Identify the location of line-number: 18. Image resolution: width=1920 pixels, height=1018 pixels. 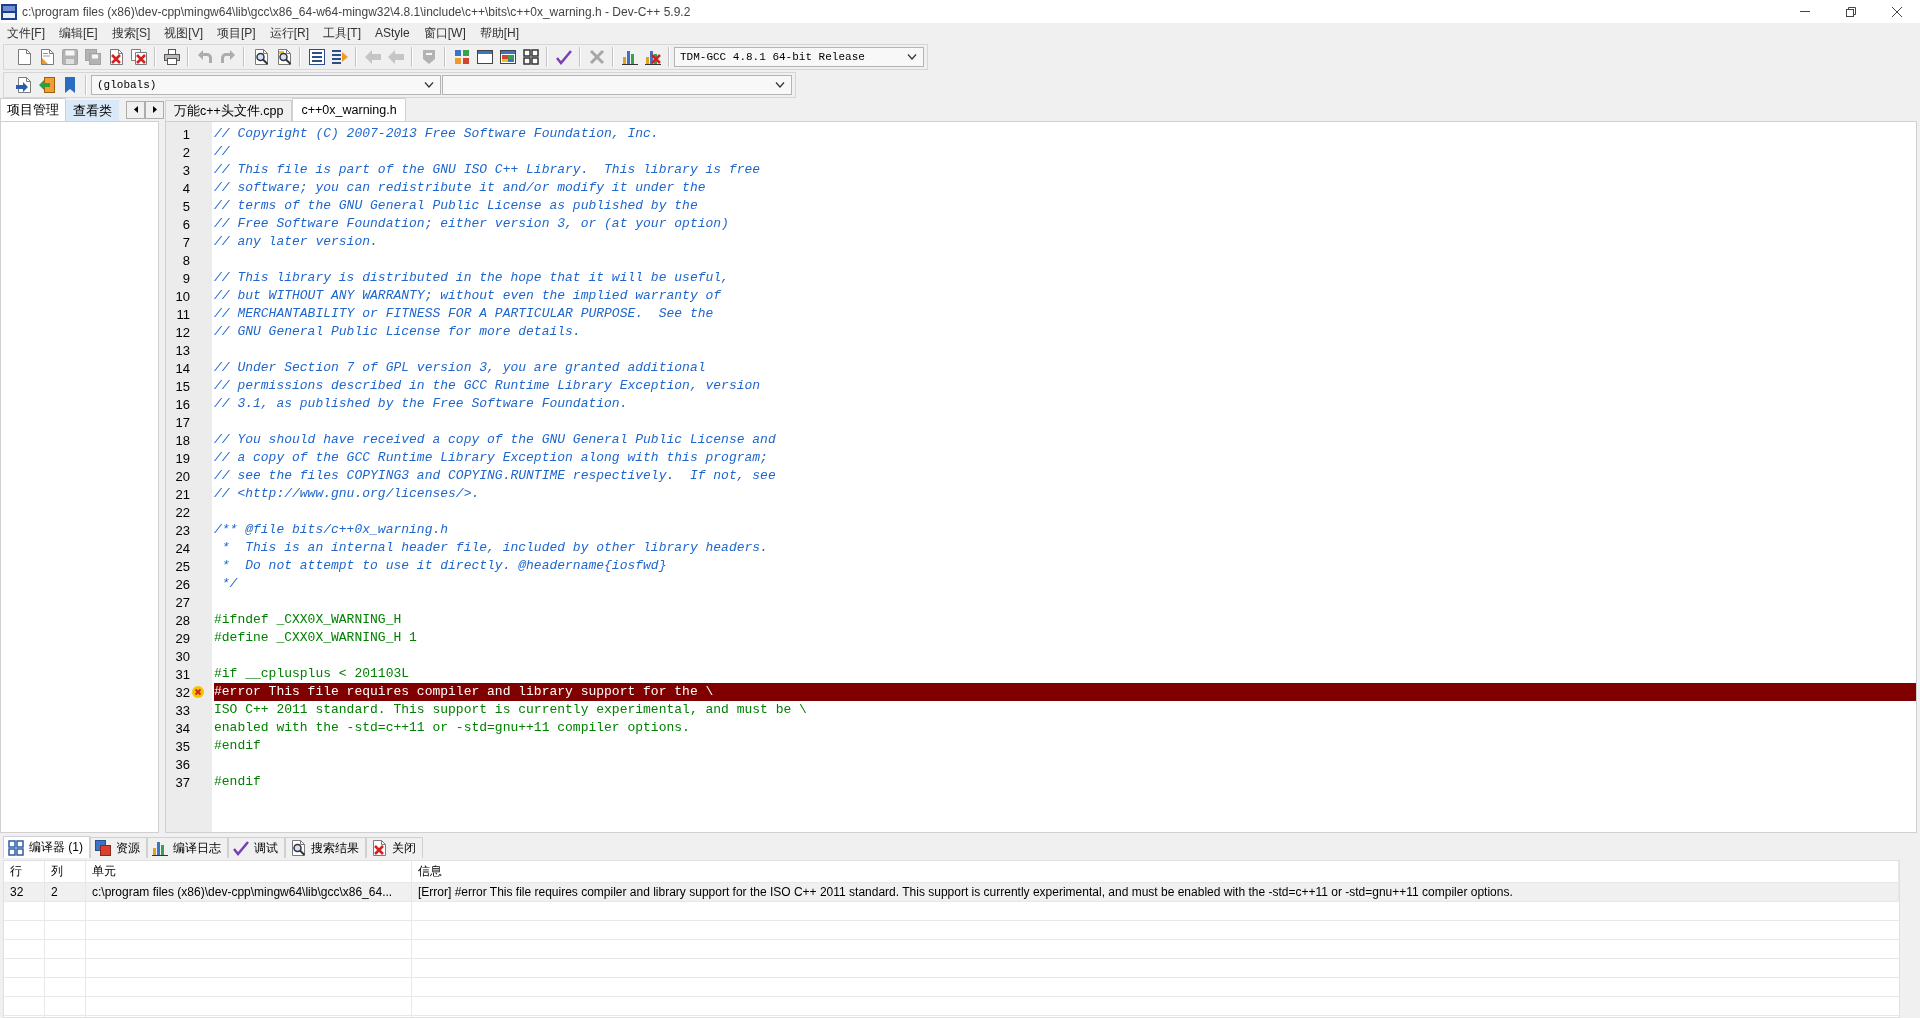
(182, 440).